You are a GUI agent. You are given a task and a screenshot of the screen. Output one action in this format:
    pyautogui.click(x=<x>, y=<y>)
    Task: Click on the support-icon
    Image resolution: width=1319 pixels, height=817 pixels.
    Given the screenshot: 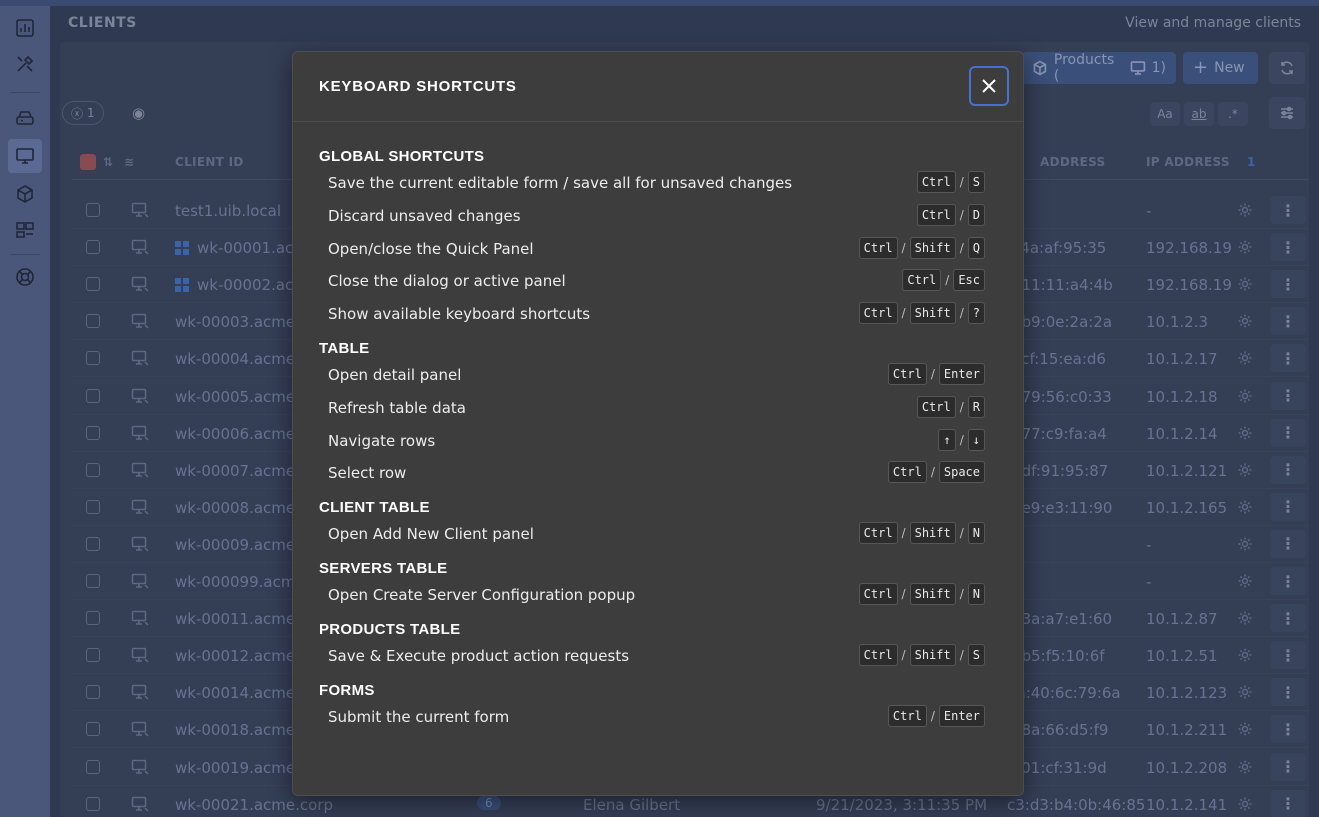 What is the action you would take?
    pyautogui.click(x=25, y=277)
    